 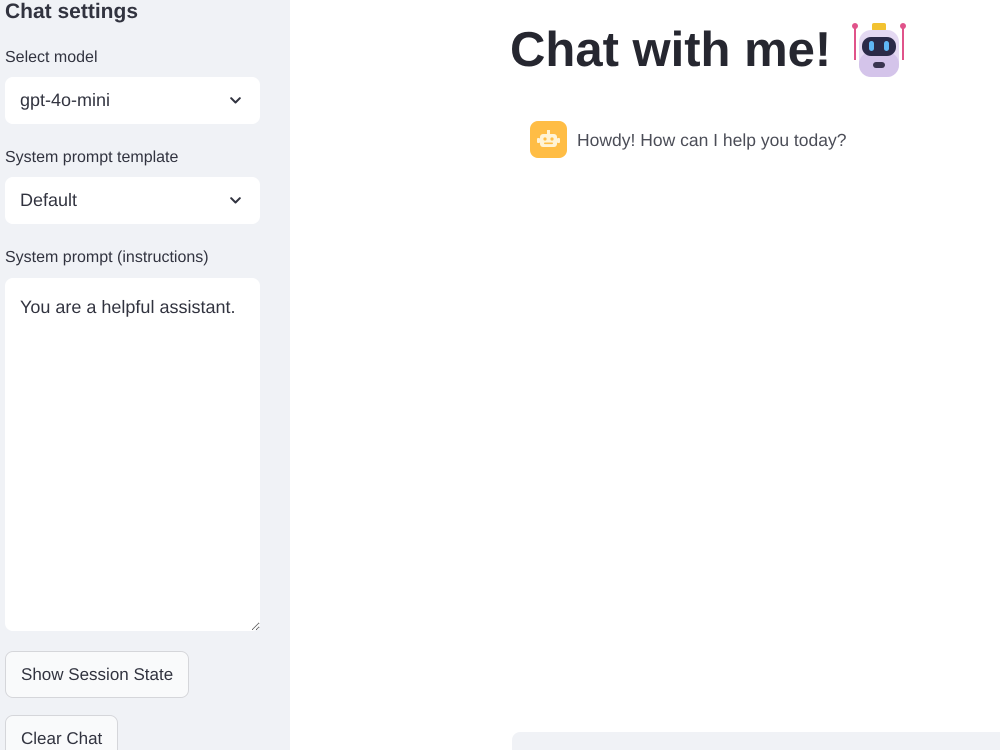 I want to click on bot-avatar-icon, so click(x=548, y=139).